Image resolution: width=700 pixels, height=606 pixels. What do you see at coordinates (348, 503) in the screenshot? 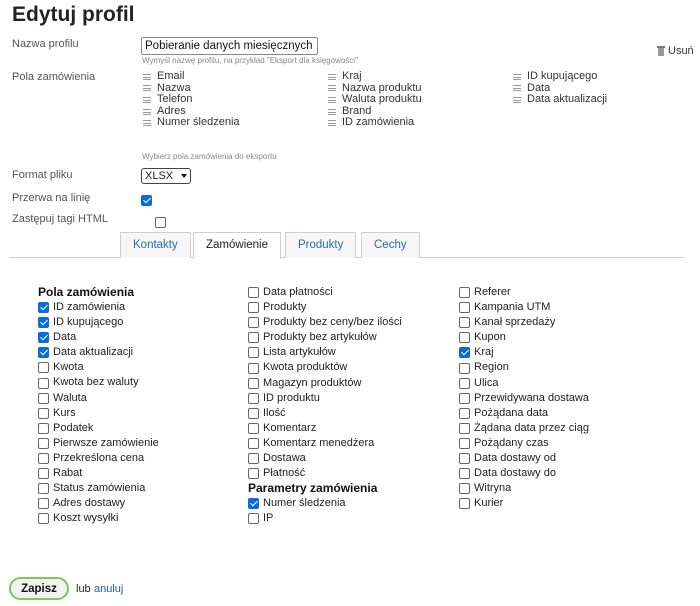
I see `option-item: Numer śledzenia` at bounding box center [348, 503].